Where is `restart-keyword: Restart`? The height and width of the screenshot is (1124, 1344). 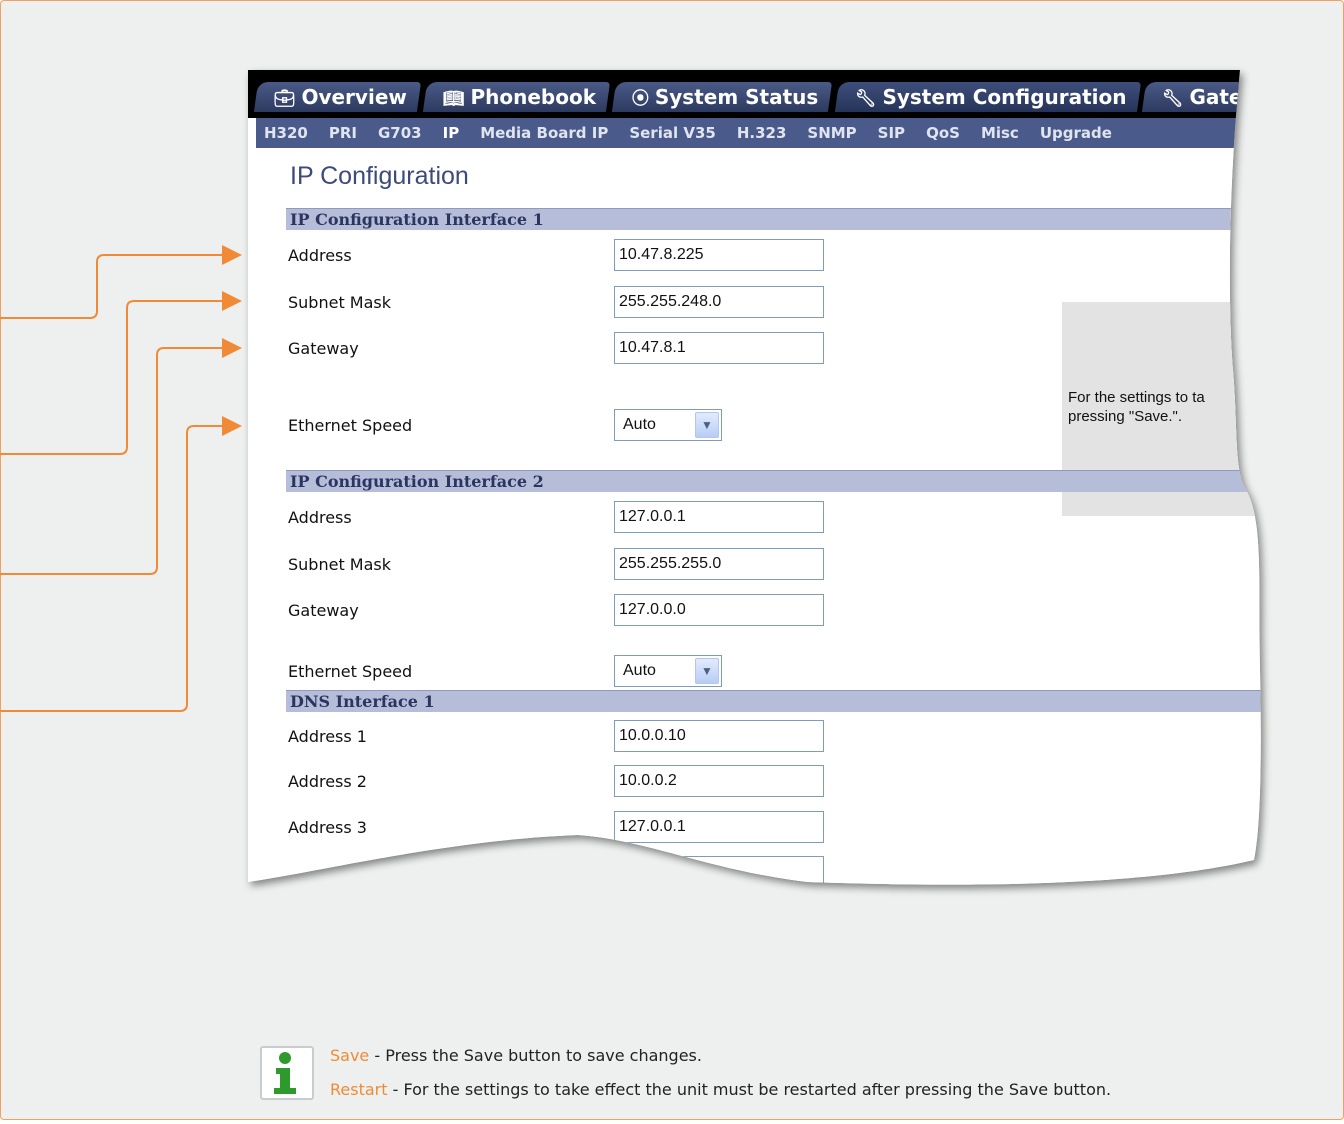 restart-keyword: Restart is located at coordinates (359, 1089).